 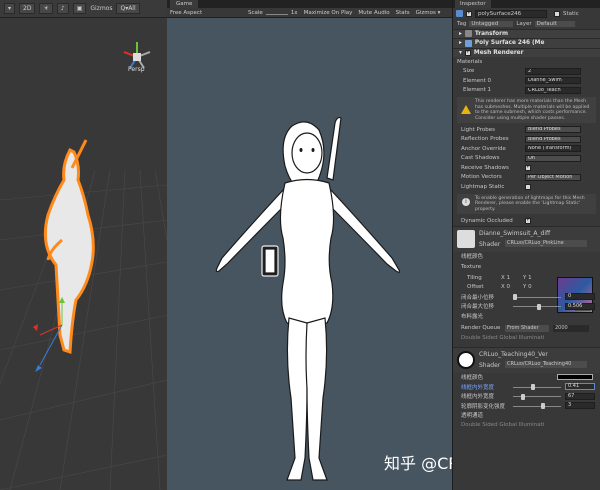 What do you see at coordinates (553, 149) in the screenshot?
I see `anchor-override-field: None (Transform)` at bounding box center [553, 149].